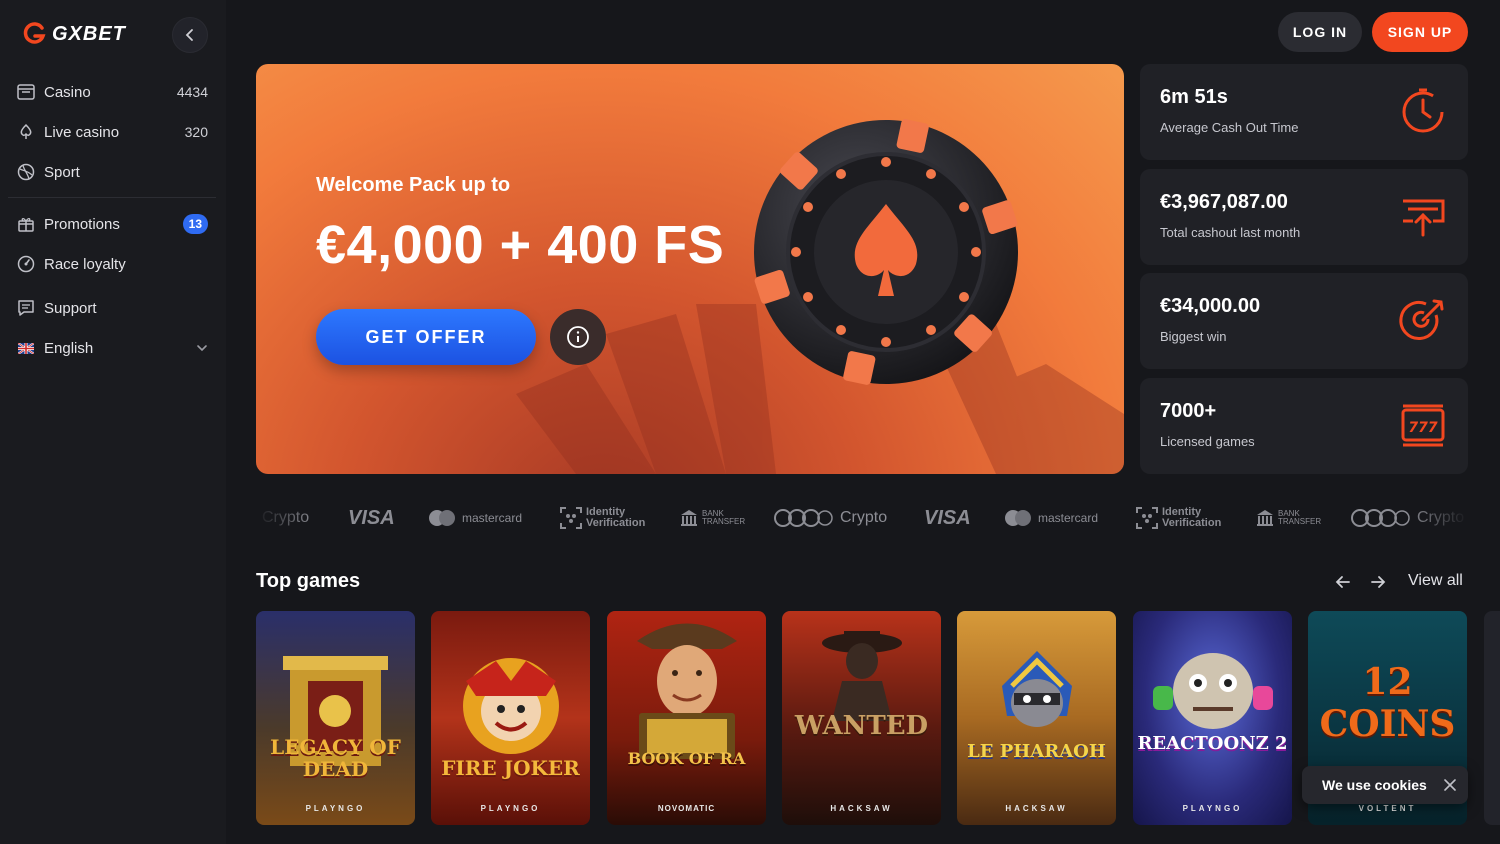 The image size is (1500, 844). I want to click on clock-icon, so click(1423, 110).